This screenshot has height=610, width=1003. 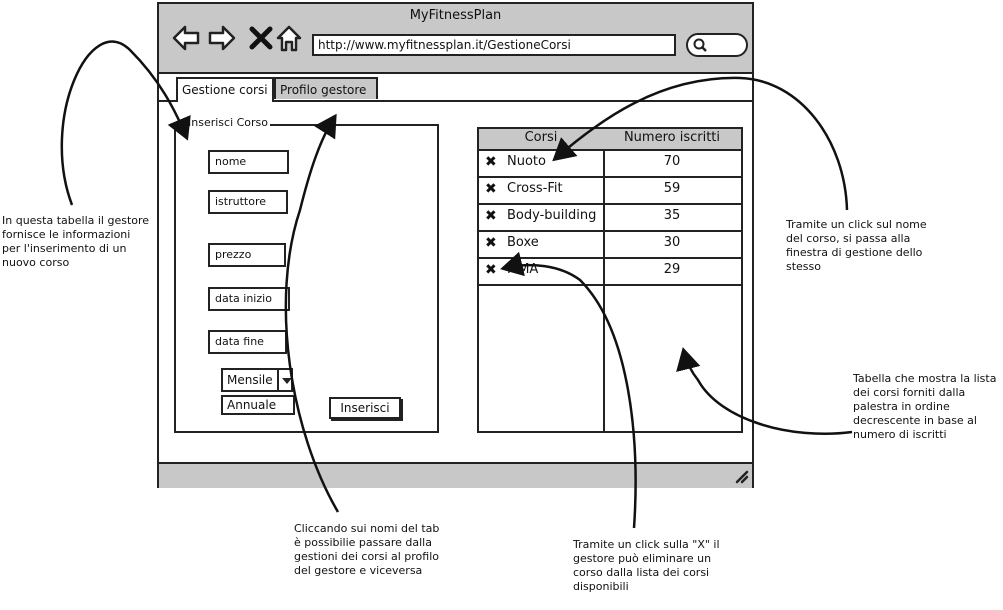 What do you see at coordinates (225, 89) in the screenshot?
I see `tab-gestione-corsi: Gestione corsi` at bounding box center [225, 89].